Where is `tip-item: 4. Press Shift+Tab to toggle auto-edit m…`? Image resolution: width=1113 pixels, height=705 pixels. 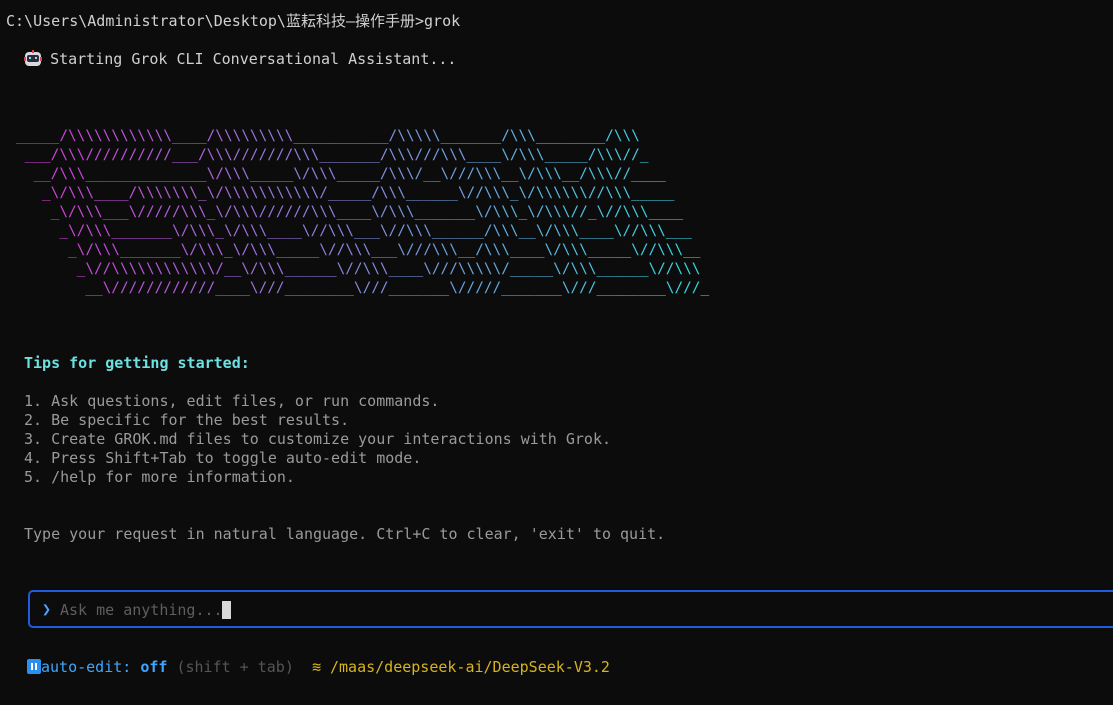 tip-item: 4. Press Shift+Tab to toggle auto-edit m… is located at coordinates (223, 458).